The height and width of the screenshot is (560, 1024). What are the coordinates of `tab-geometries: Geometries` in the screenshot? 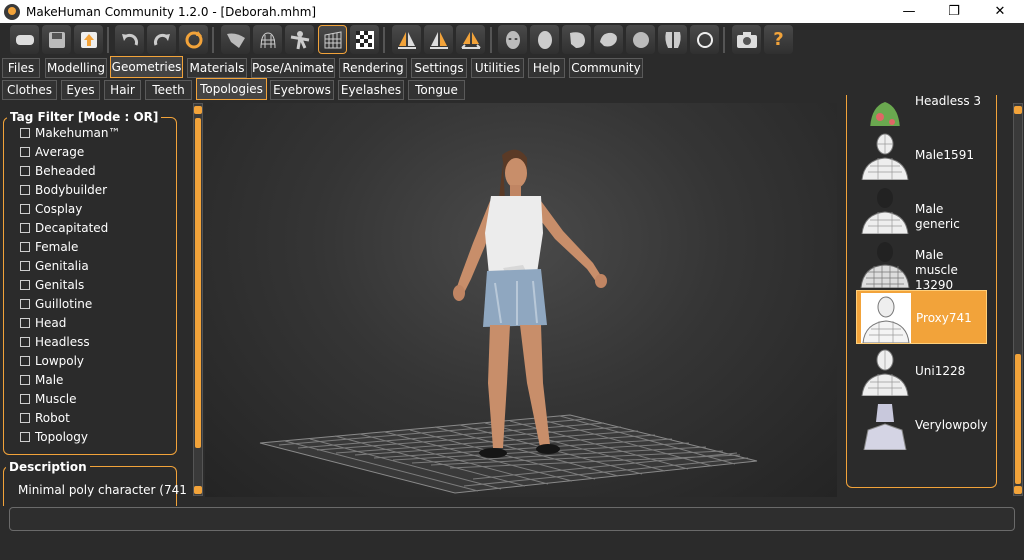 It's located at (146, 67).